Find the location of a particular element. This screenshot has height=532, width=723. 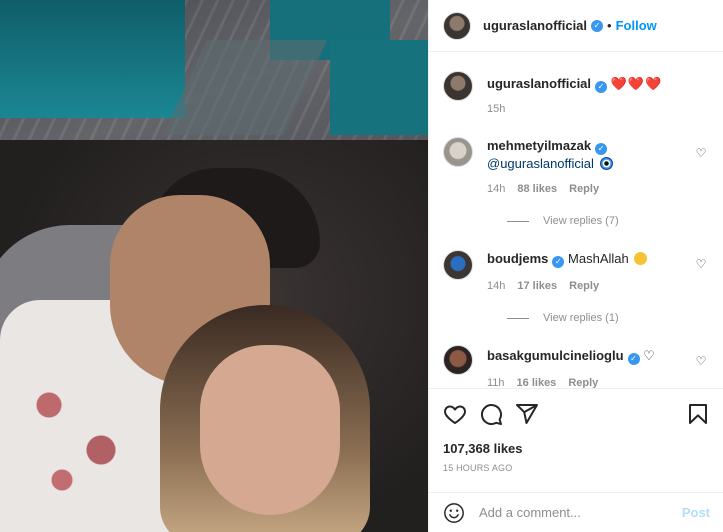

follow-button: Follow is located at coordinates (636, 25).